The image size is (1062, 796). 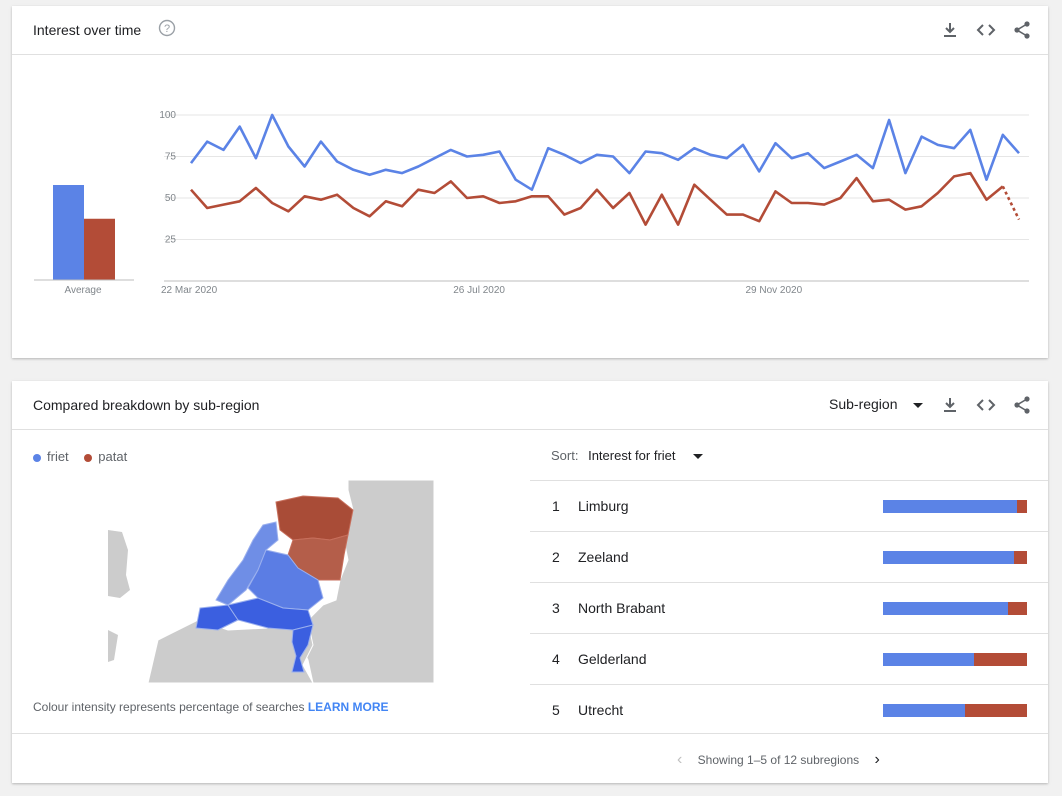 What do you see at coordinates (530, 733) in the screenshot?
I see `footer-divider` at bounding box center [530, 733].